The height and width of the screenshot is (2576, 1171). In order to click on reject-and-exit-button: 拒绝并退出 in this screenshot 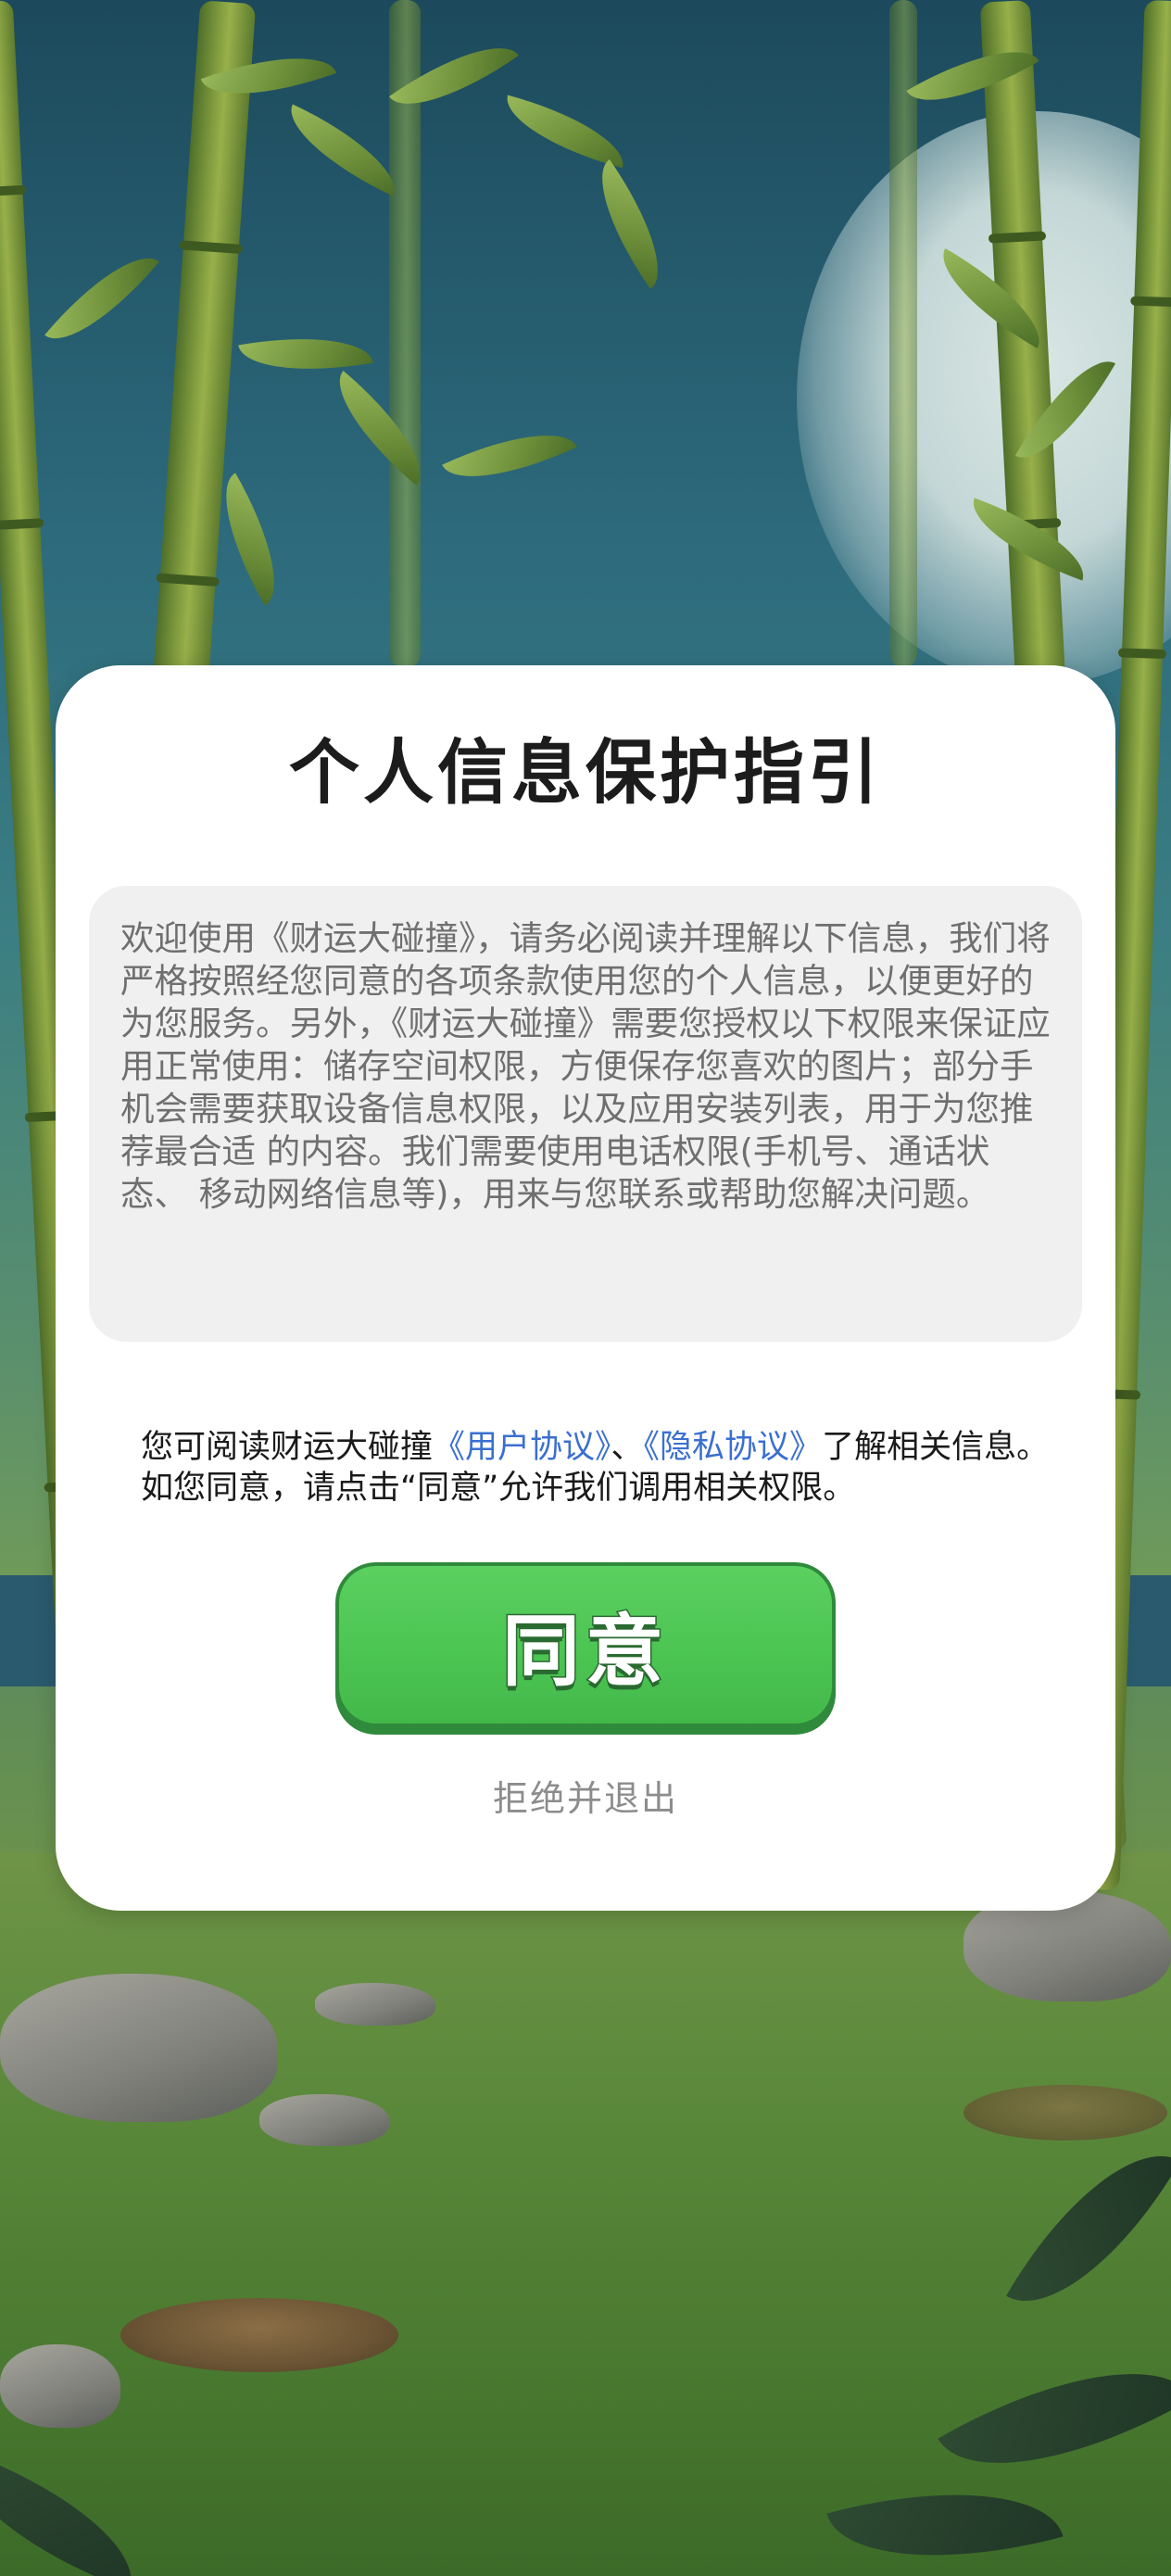, I will do `click(585, 1795)`.